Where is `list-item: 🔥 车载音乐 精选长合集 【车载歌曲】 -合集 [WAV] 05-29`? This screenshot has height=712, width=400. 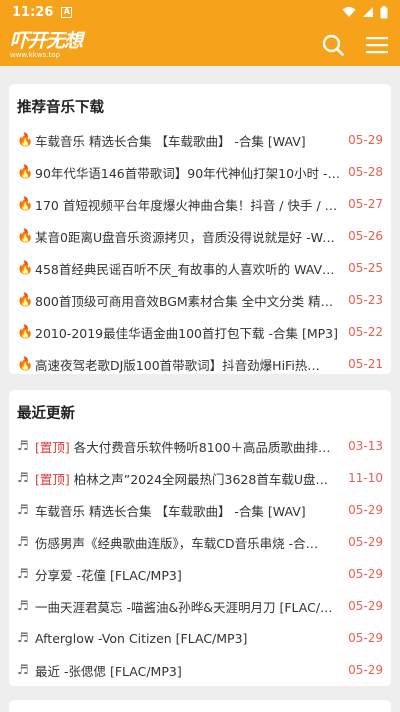 list-item: 🔥 车载音乐 精选长合集 【车载歌曲】 -合集 [WAV] 05-29 is located at coordinates (200, 140).